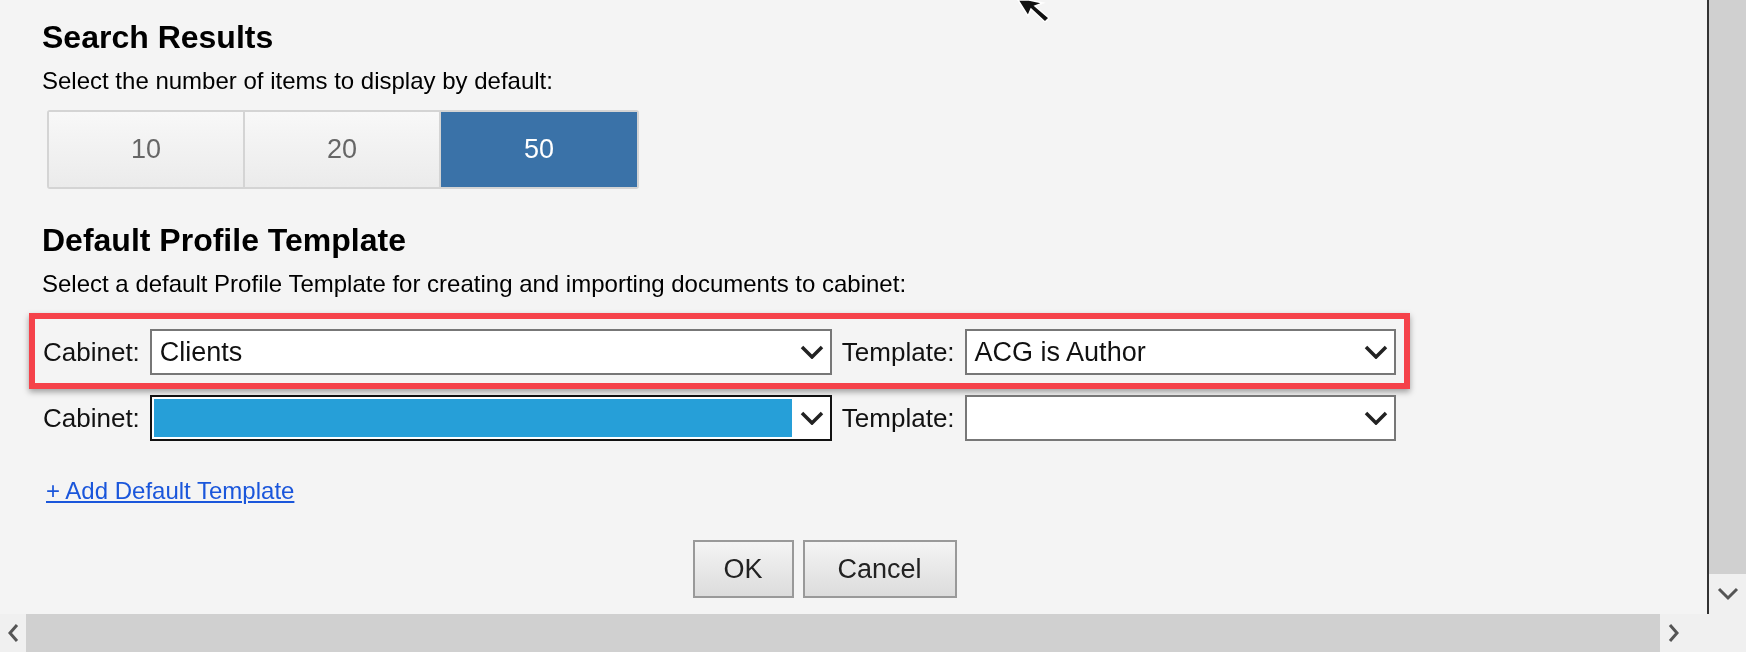 The height and width of the screenshot is (652, 1746). Describe the element at coordinates (147, 149) in the screenshot. I see `segment-option: 10` at that location.